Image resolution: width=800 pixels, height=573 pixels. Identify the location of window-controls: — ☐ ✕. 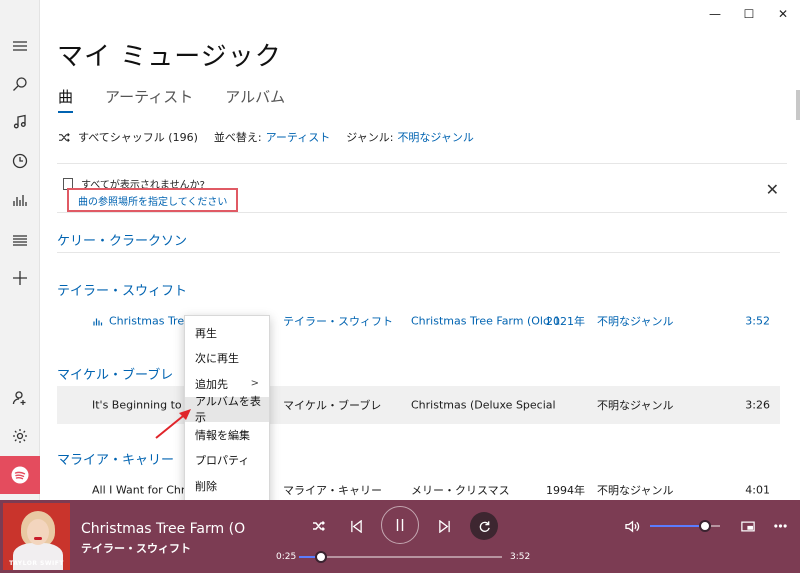
(749, 14).